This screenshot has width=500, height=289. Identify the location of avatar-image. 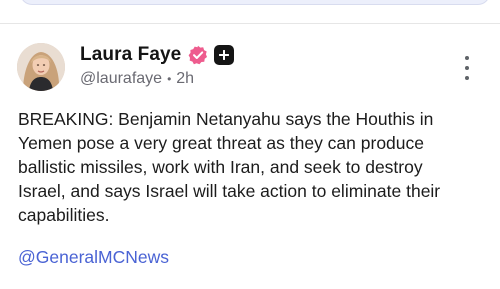
(41, 67).